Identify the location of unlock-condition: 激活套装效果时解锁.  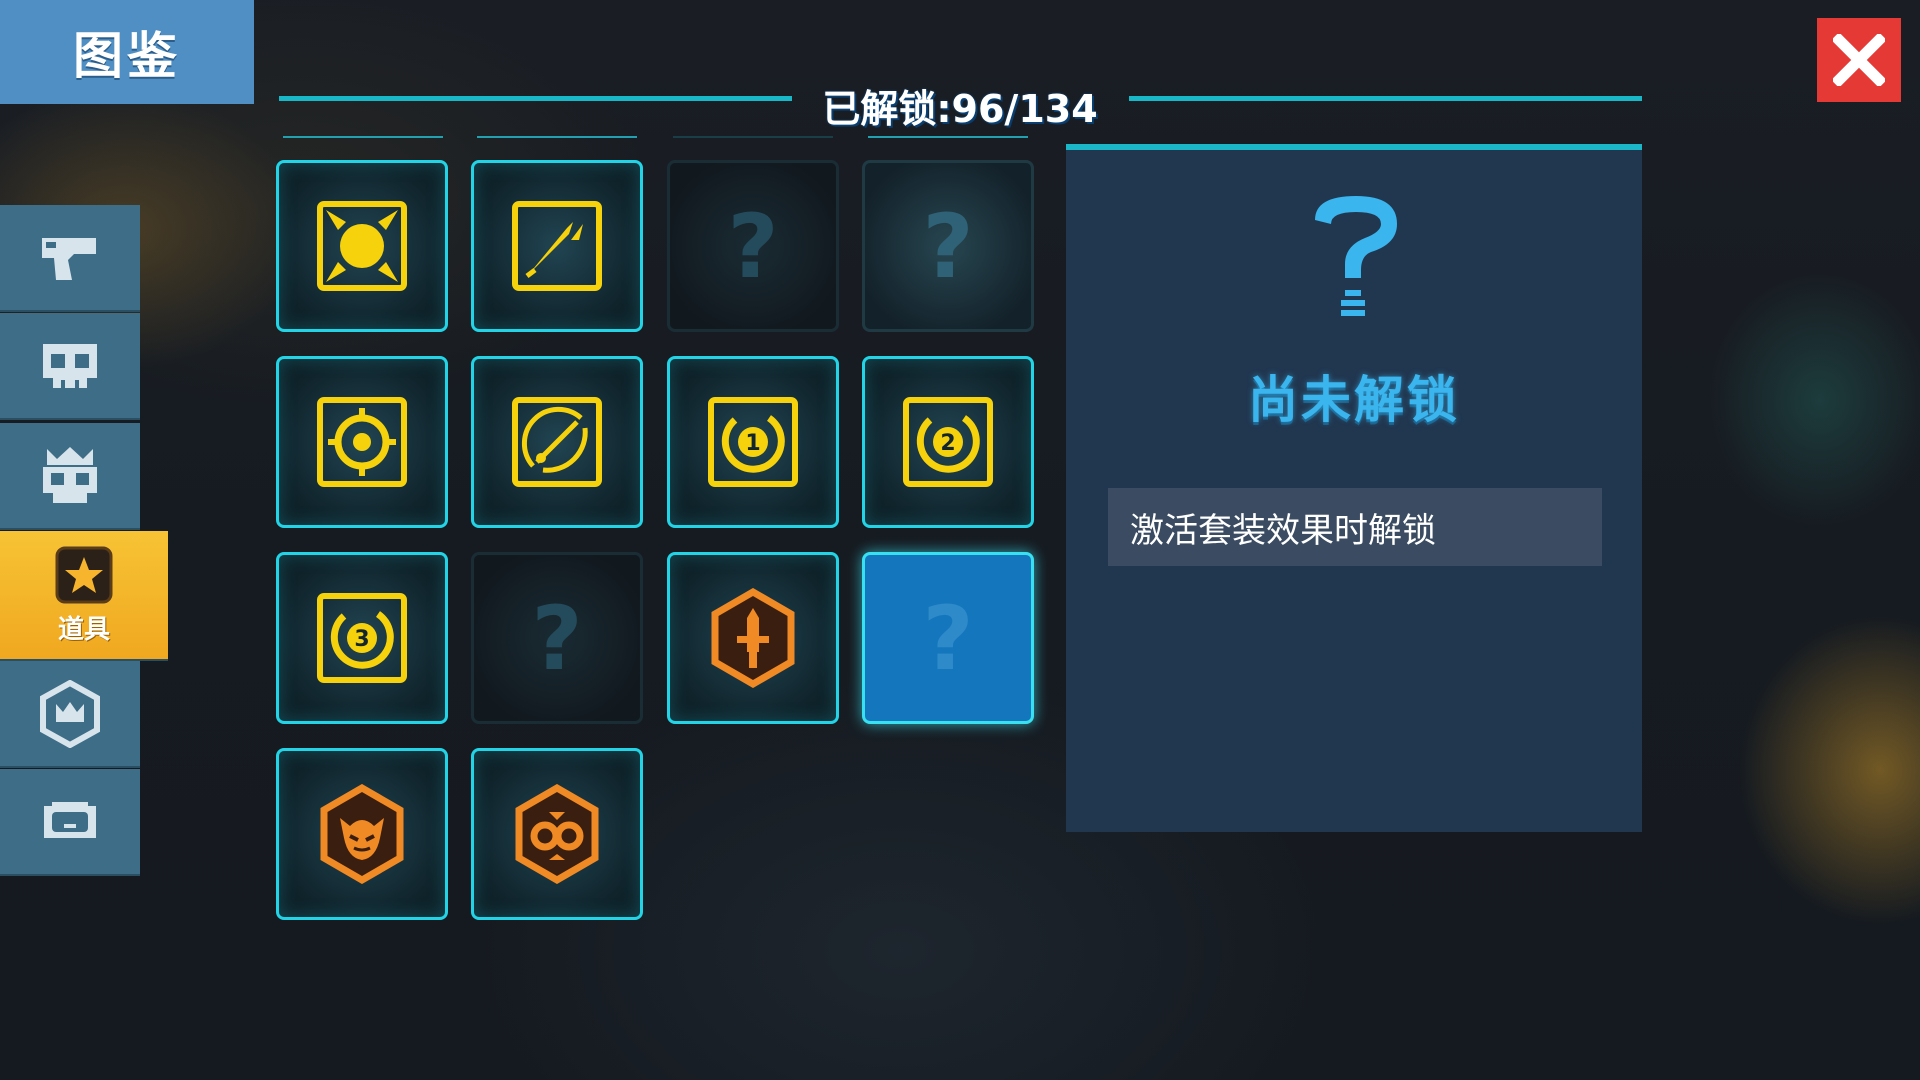
(1355, 527).